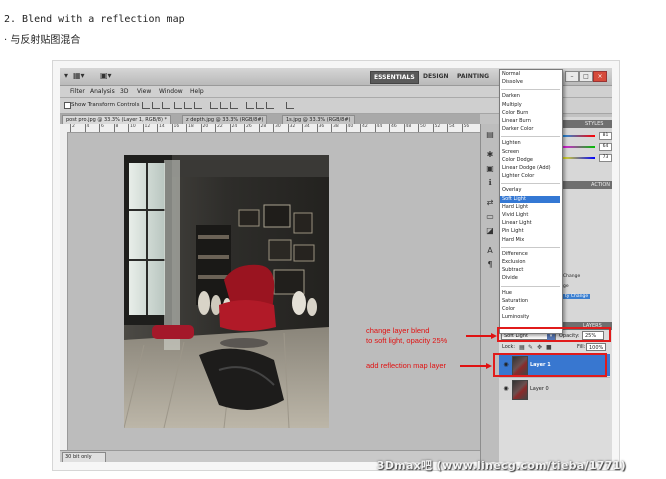  Describe the element at coordinates (530, 348) in the screenshot. I see `lock-image-icon: ✎` at that location.